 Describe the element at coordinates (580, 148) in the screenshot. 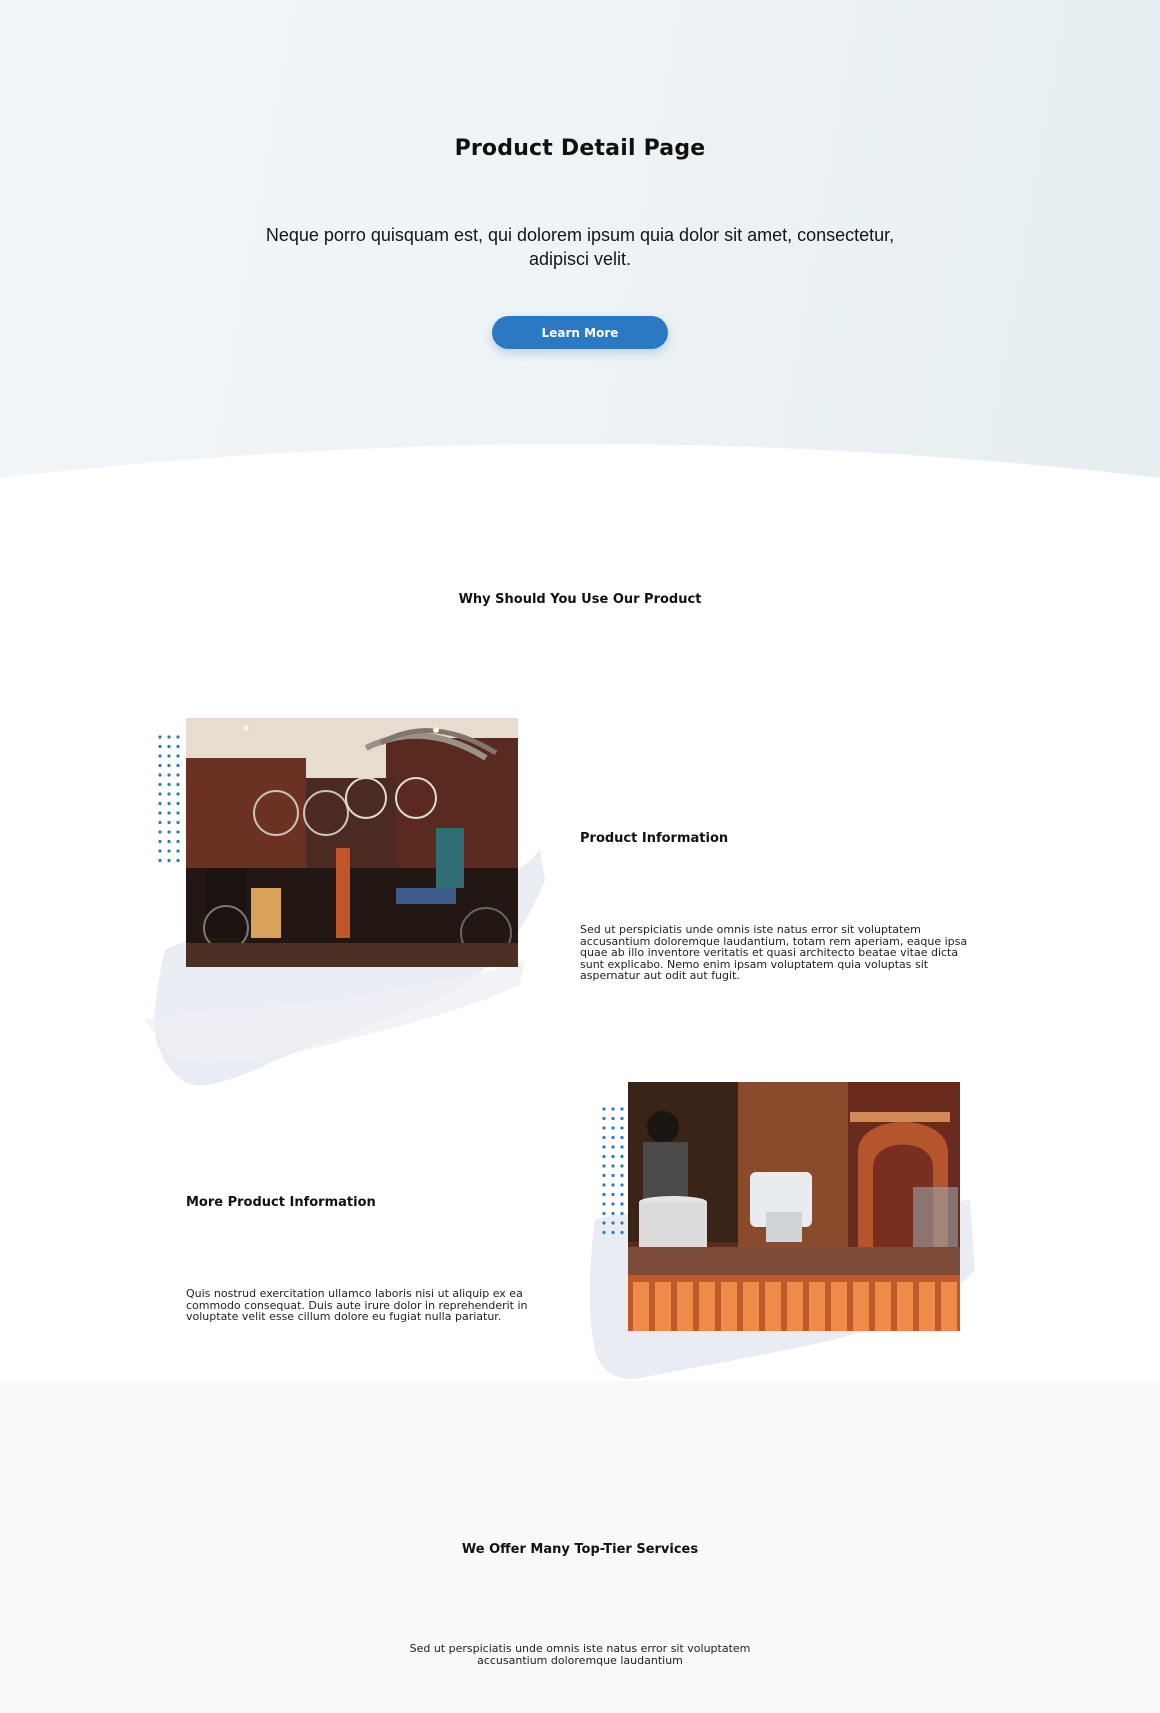

I see `page-title: Product Detail Page` at that location.